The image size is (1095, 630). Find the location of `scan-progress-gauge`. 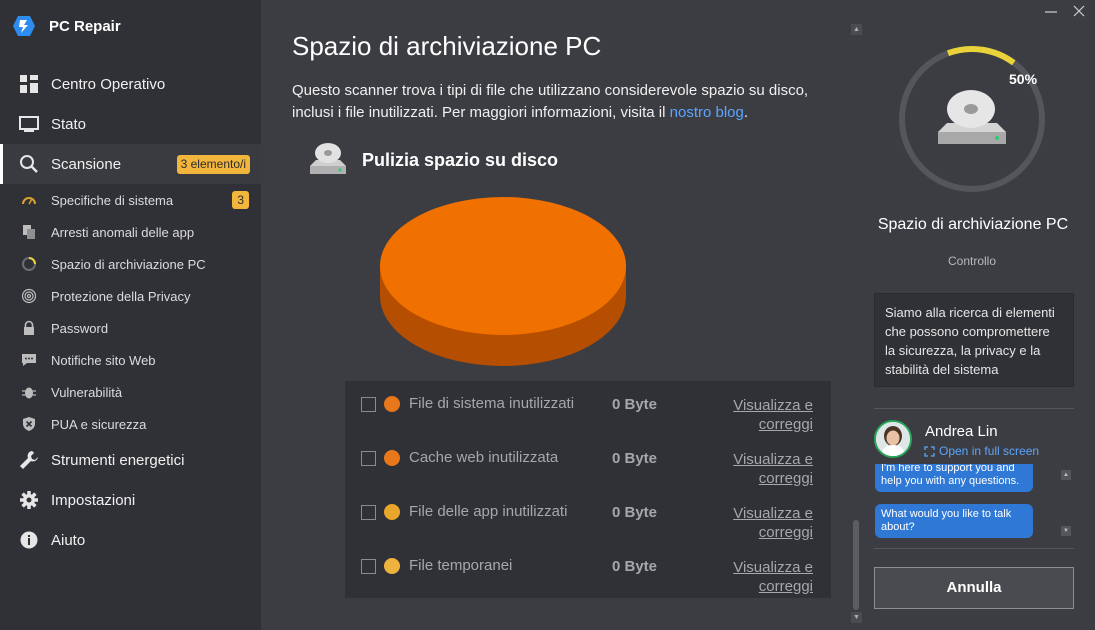

scan-progress-gauge is located at coordinates (972, 119).